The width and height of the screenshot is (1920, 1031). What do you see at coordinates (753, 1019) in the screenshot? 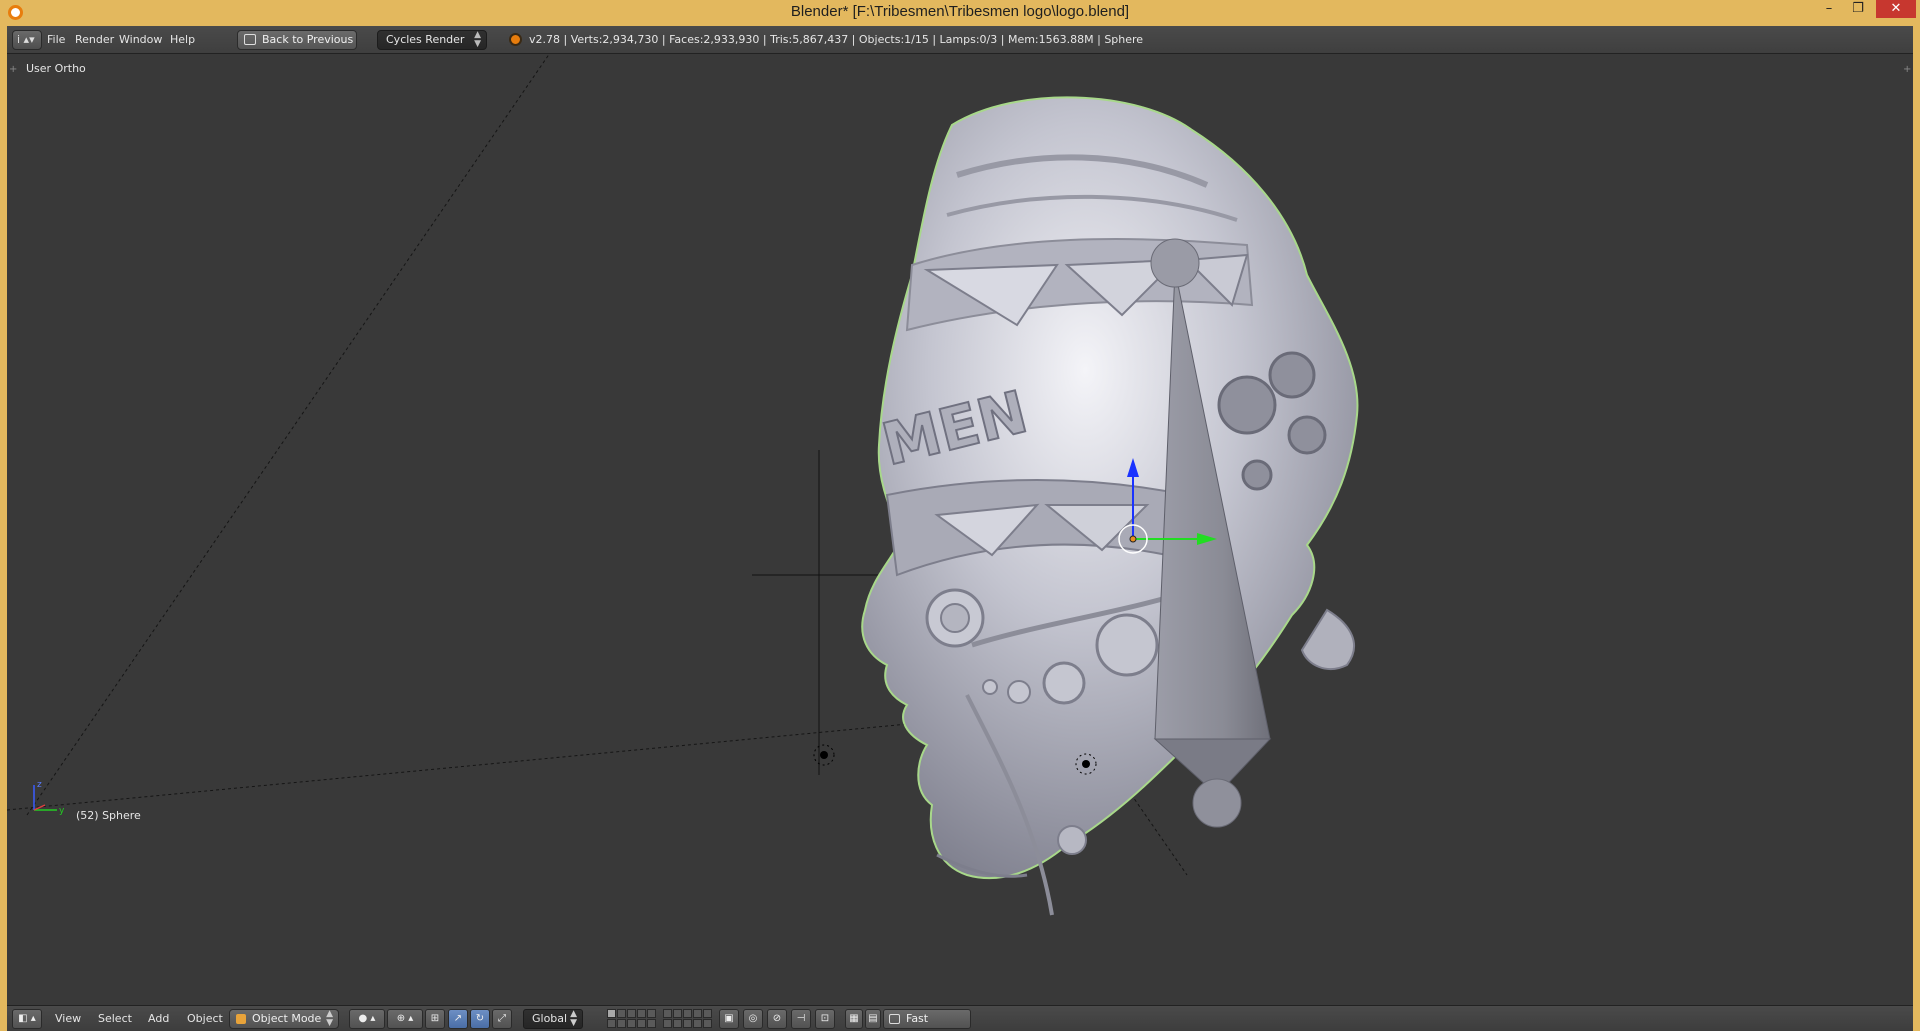
I see `proportional-edit-icon: ◎` at bounding box center [753, 1019].